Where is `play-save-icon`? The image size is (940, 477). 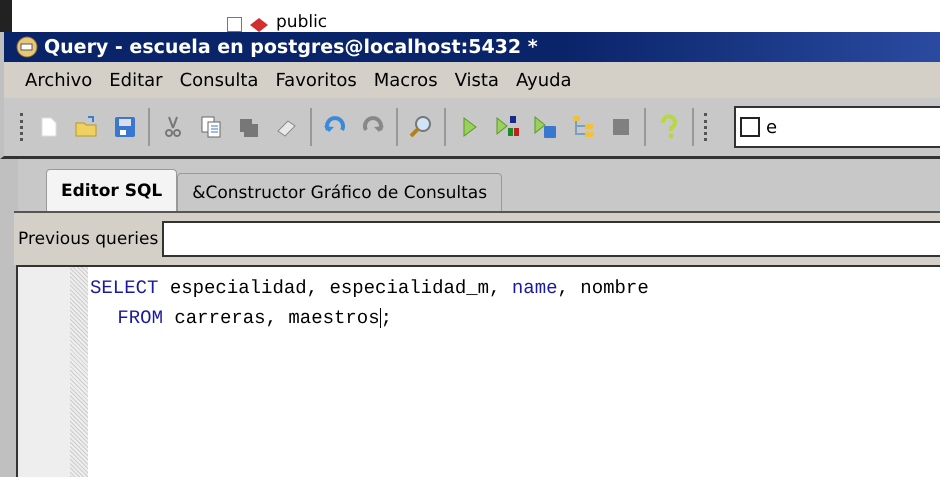
play-save-icon is located at coordinates (545, 127).